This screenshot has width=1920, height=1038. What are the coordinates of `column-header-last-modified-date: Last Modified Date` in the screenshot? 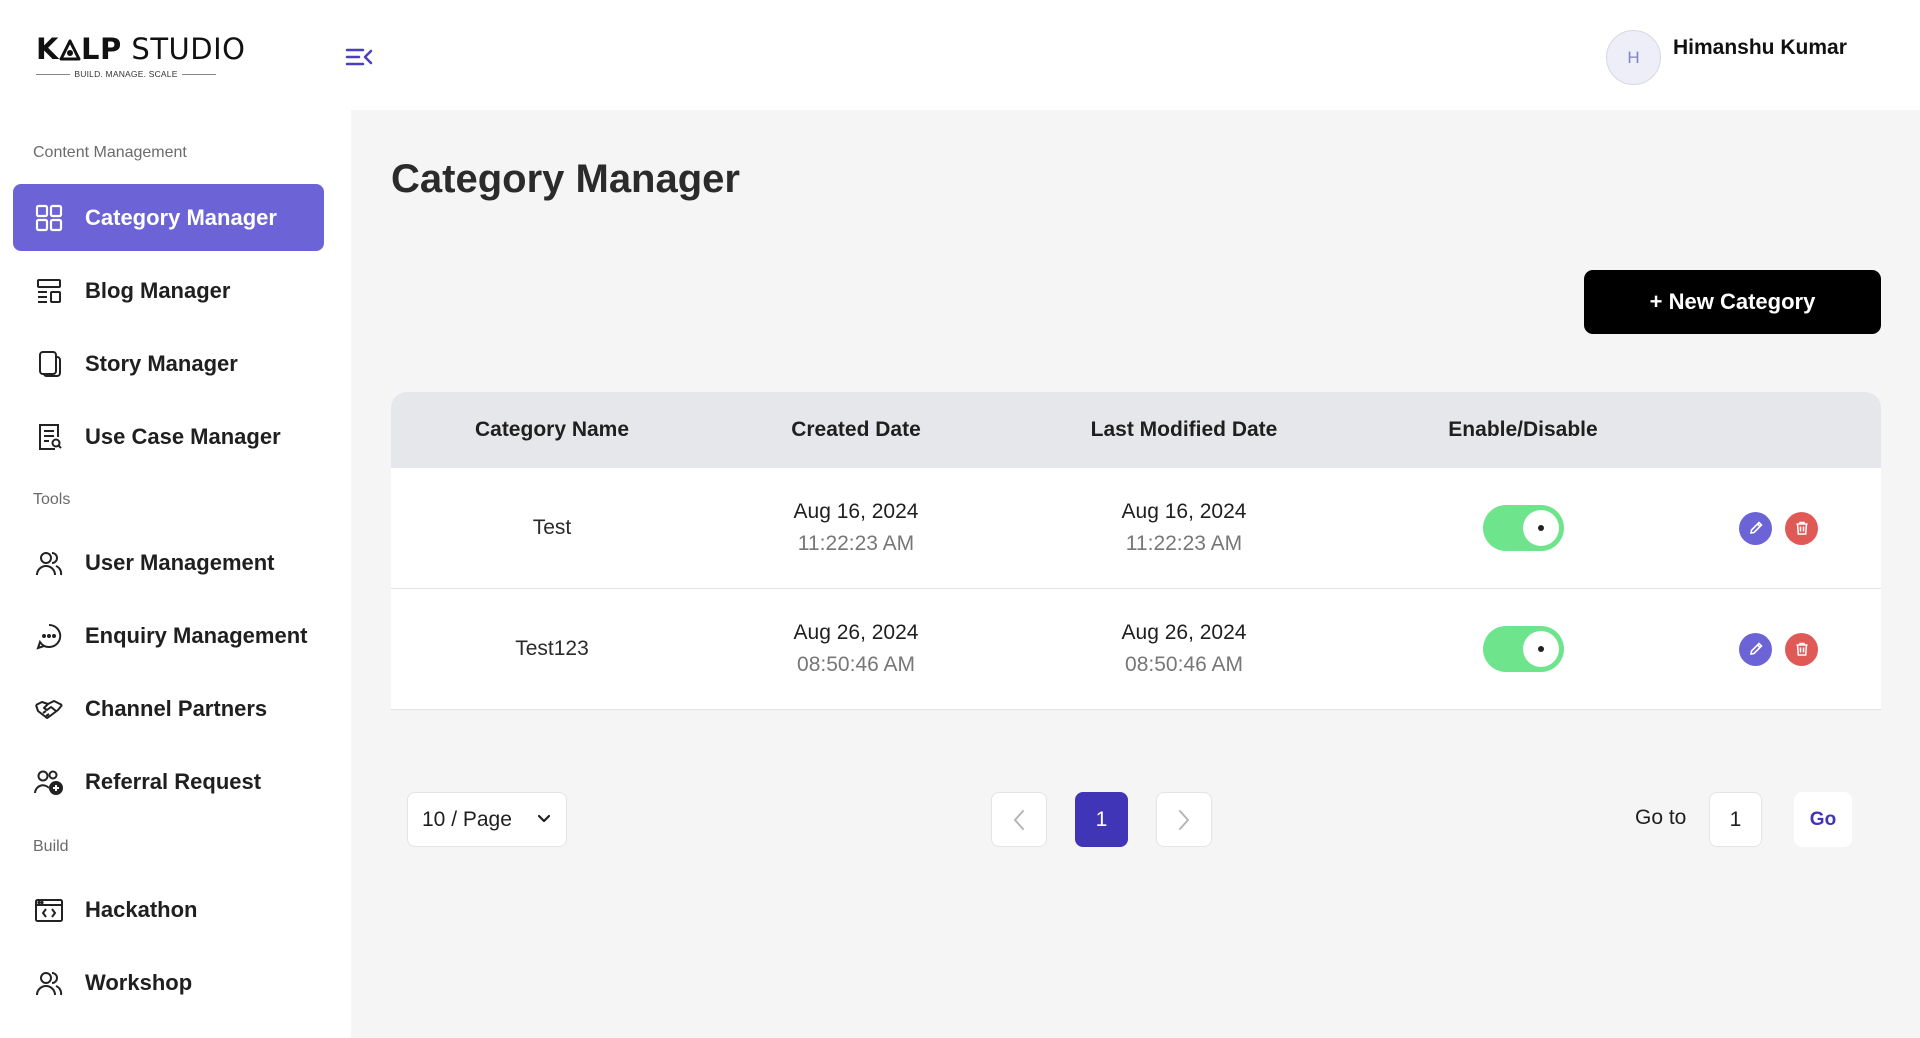 It's located at (1184, 430).